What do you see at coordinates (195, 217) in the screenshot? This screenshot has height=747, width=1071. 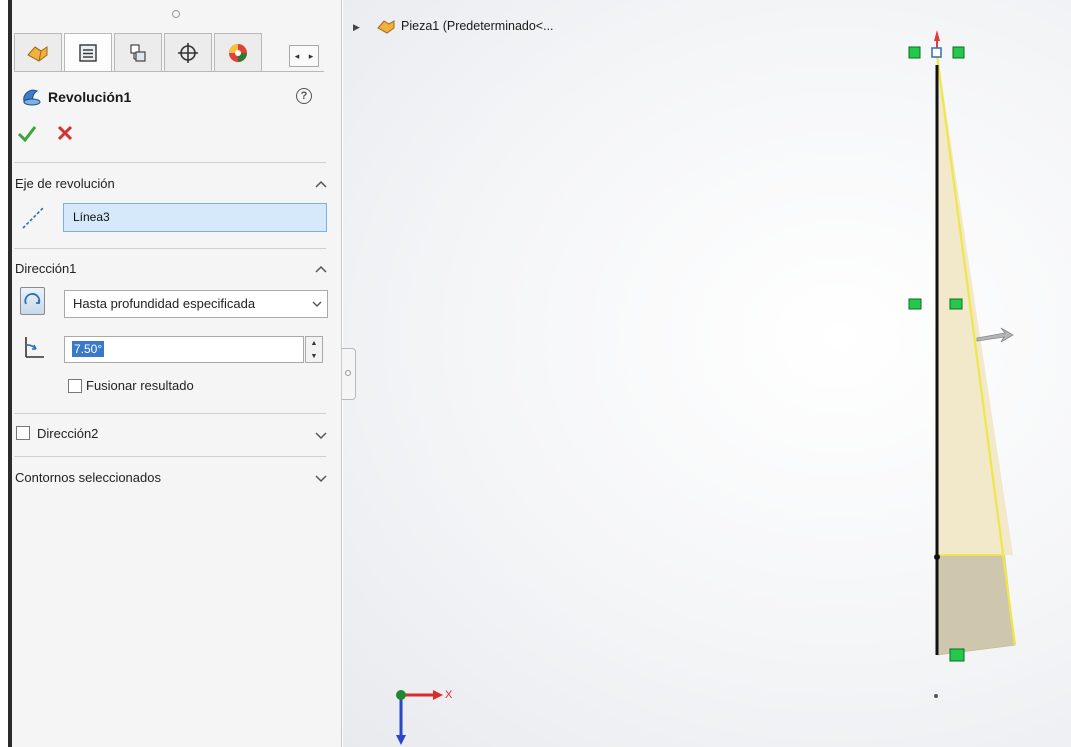 I see `axis-selection-field: Línea3` at bounding box center [195, 217].